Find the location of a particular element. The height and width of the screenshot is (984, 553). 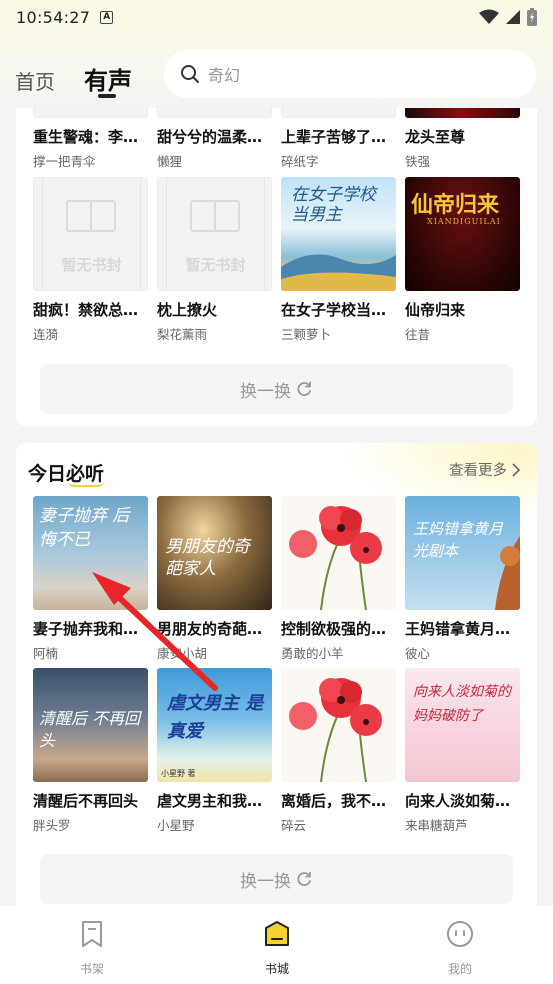

signal-icon is located at coordinates (513, 17).